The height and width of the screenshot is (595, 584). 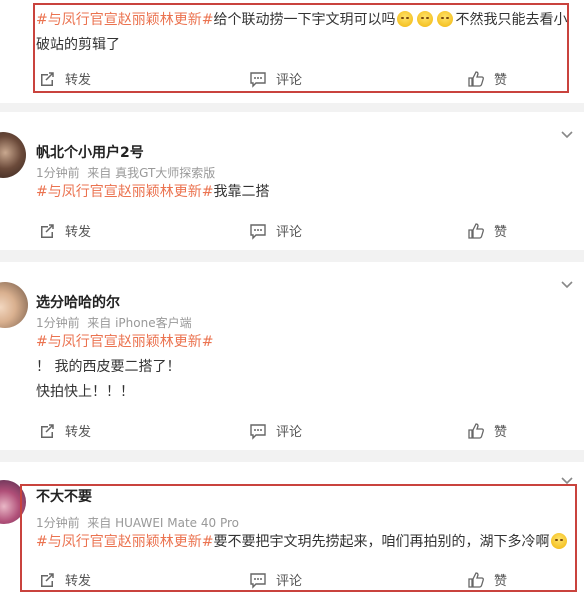 I want to click on post-text: #与凤行官宣赵丽颖林更新#我靠二搭, so click(x=152, y=192).